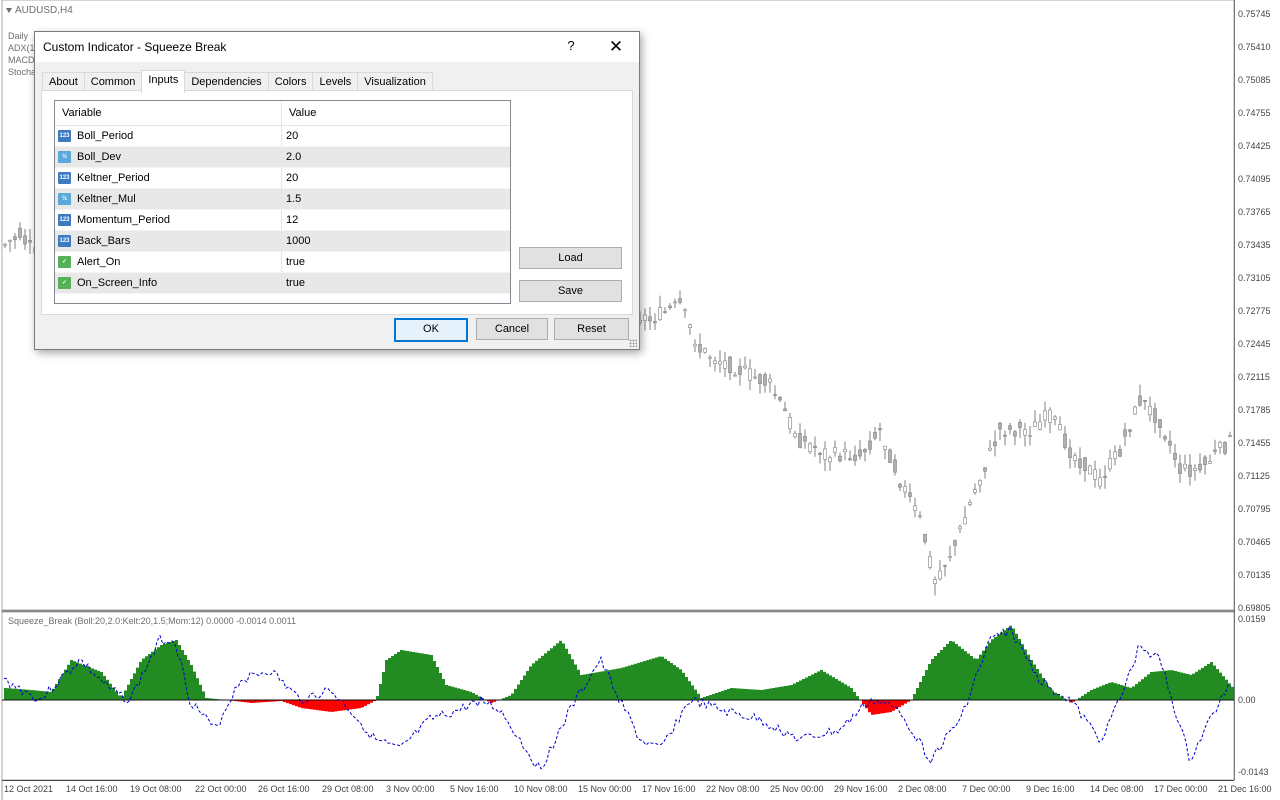  Describe the element at coordinates (291, 199) in the screenshot. I see `param-value: 1.5` at that location.